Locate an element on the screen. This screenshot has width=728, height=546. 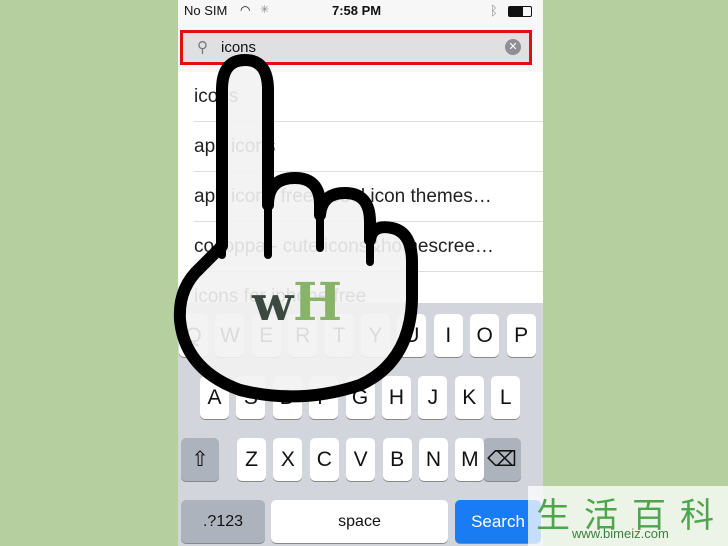
key-q: Q is located at coordinates (193, 335).